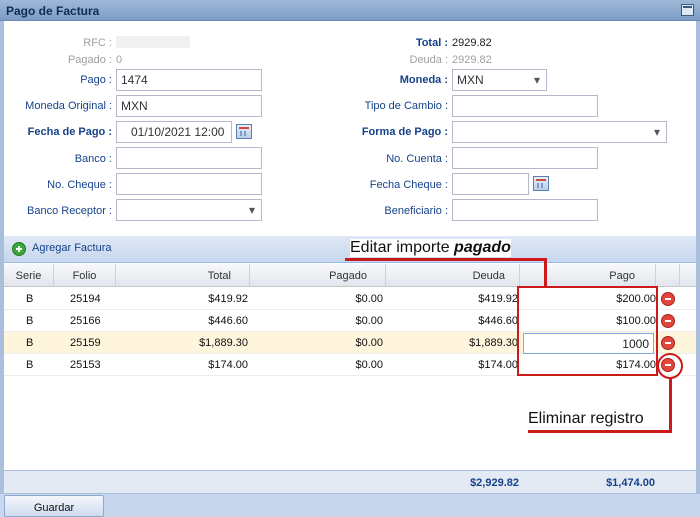 The image size is (700, 517). What do you see at coordinates (350, 505) in the screenshot?
I see `bottom-toolbar` at bounding box center [350, 505].